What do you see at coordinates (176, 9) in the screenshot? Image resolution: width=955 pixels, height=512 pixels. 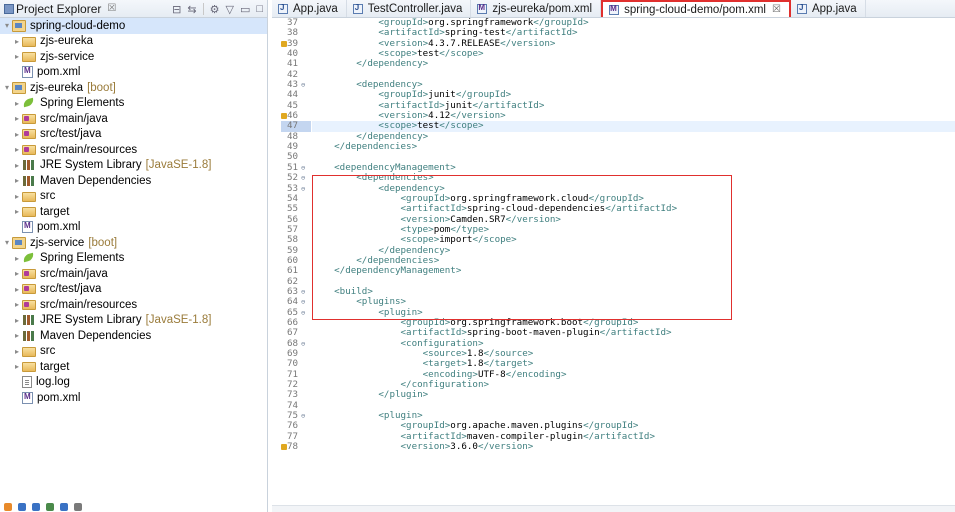 I see `collapse-all-icon: ⊟` at bounding box center [176, 9].